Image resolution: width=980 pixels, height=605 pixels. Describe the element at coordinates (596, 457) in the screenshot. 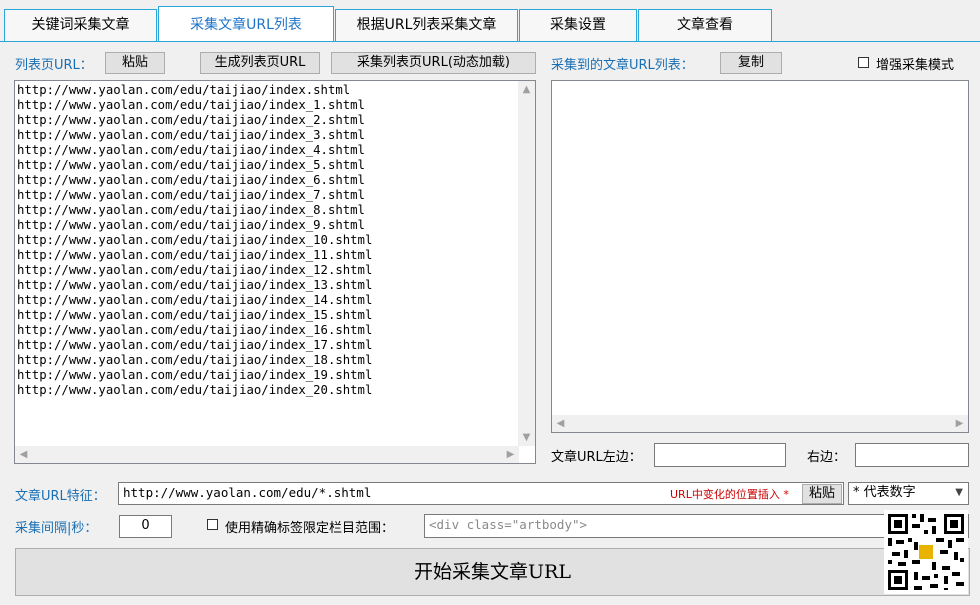

I see `left-edge-label: 文章URL左边：` at that location.